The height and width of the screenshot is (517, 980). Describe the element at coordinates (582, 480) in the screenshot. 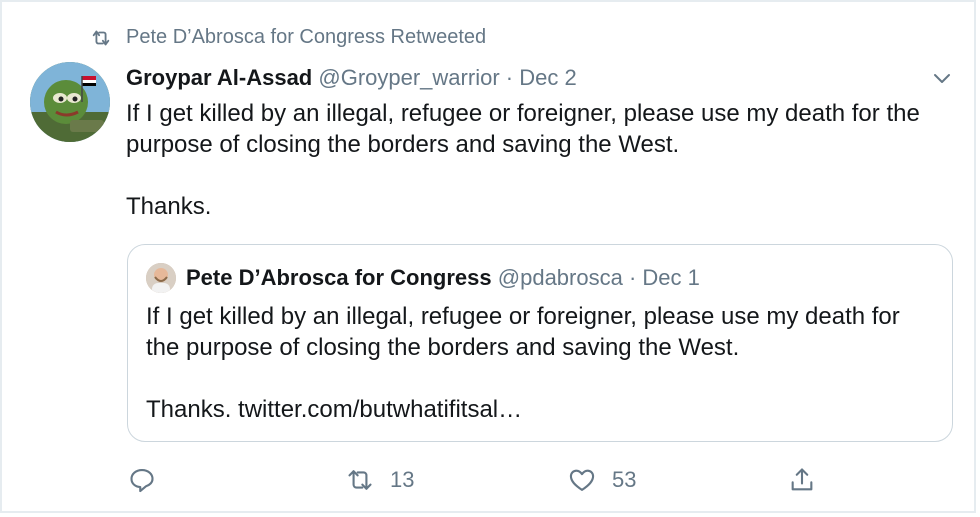

I see `heart-icon` at that location.